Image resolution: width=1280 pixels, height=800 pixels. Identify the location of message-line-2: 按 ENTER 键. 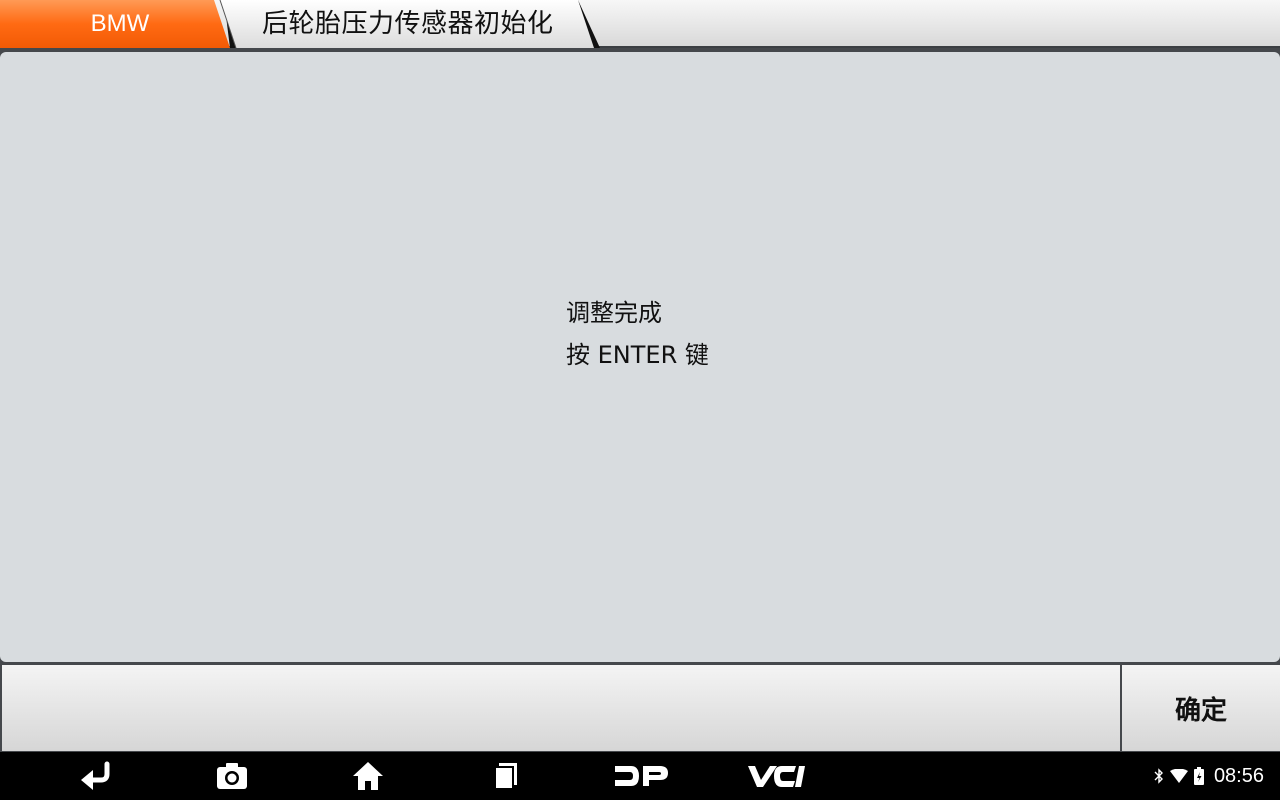
(637, 355).